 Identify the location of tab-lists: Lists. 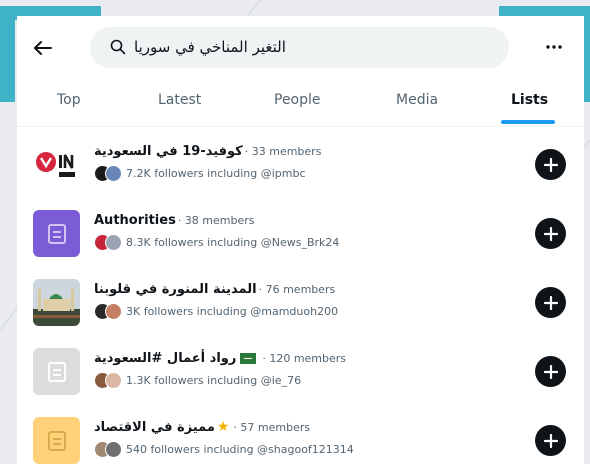
(529, 100).